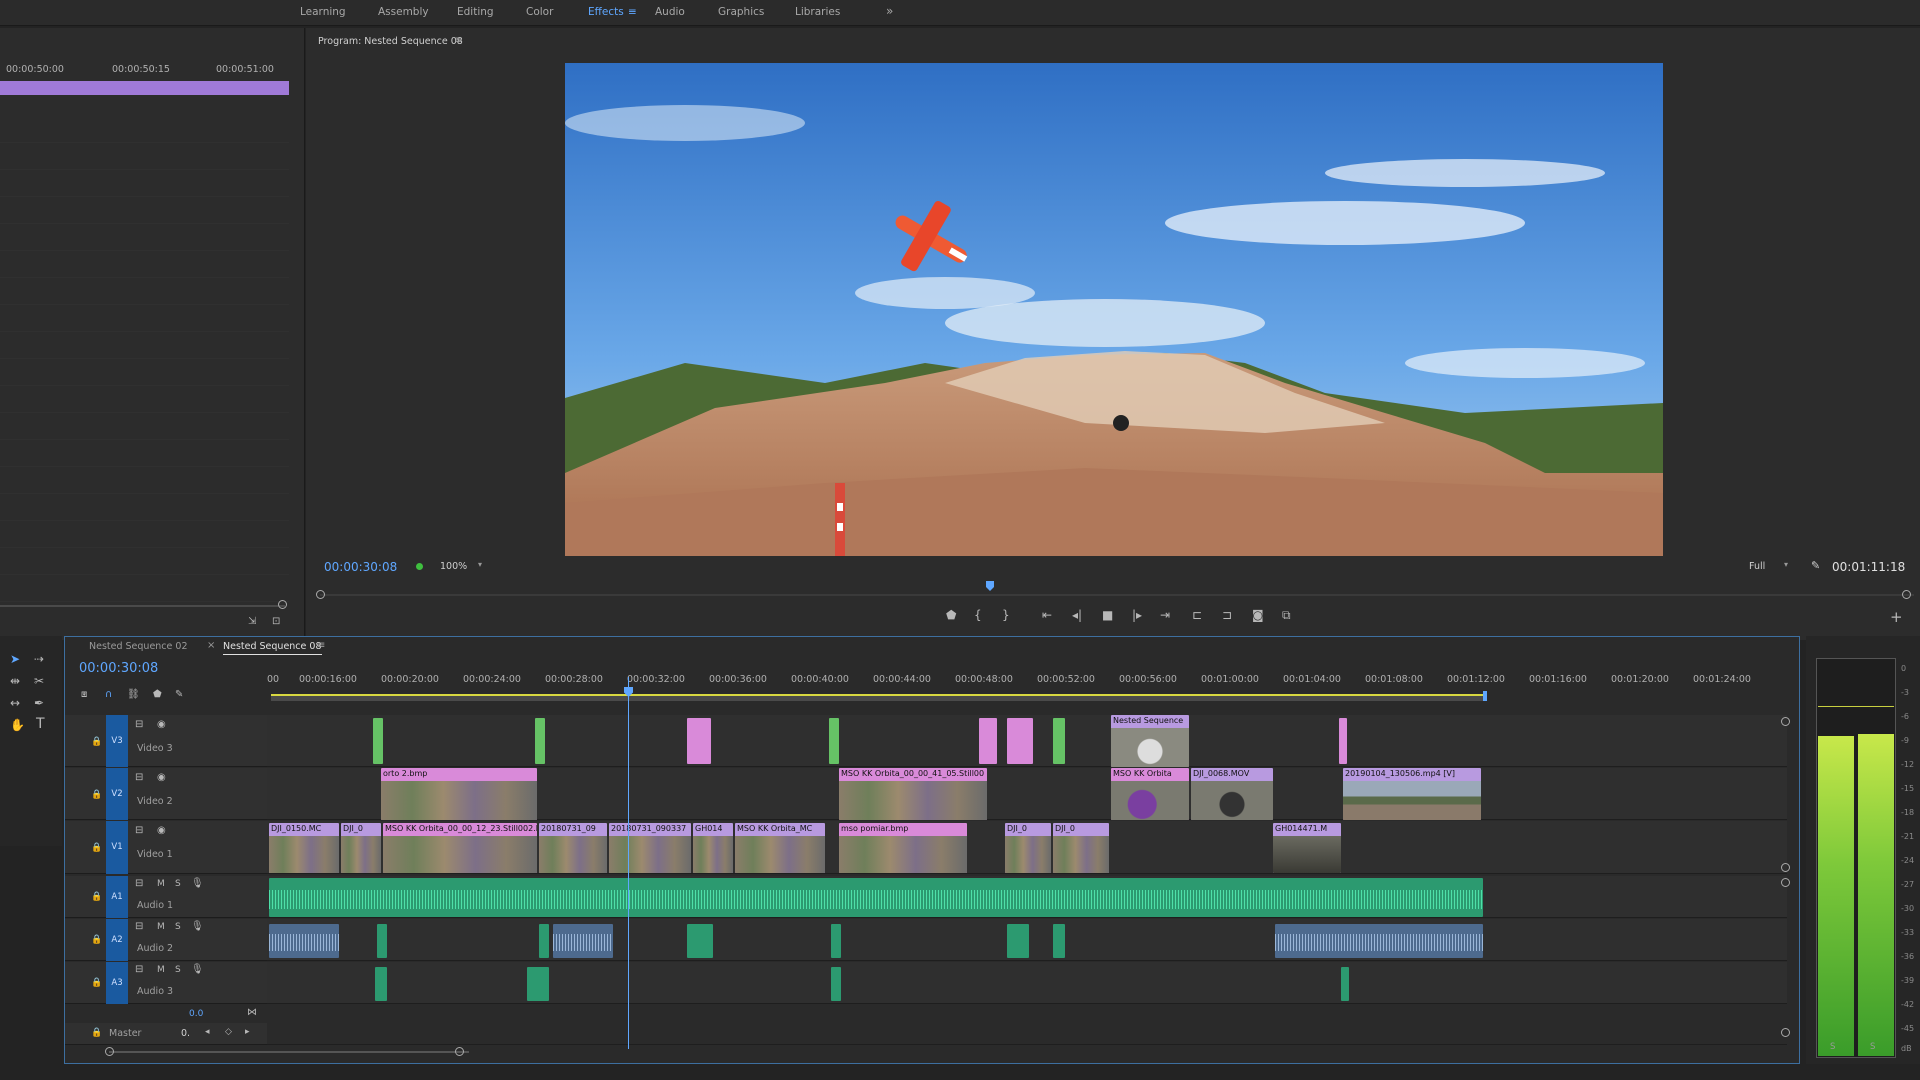 The image size is (1920, 1080). What do you see at coordinates (196, 1014) in the screenshot?
I see `master-level-readout: 0.0` at bounding box center [196, 1014].